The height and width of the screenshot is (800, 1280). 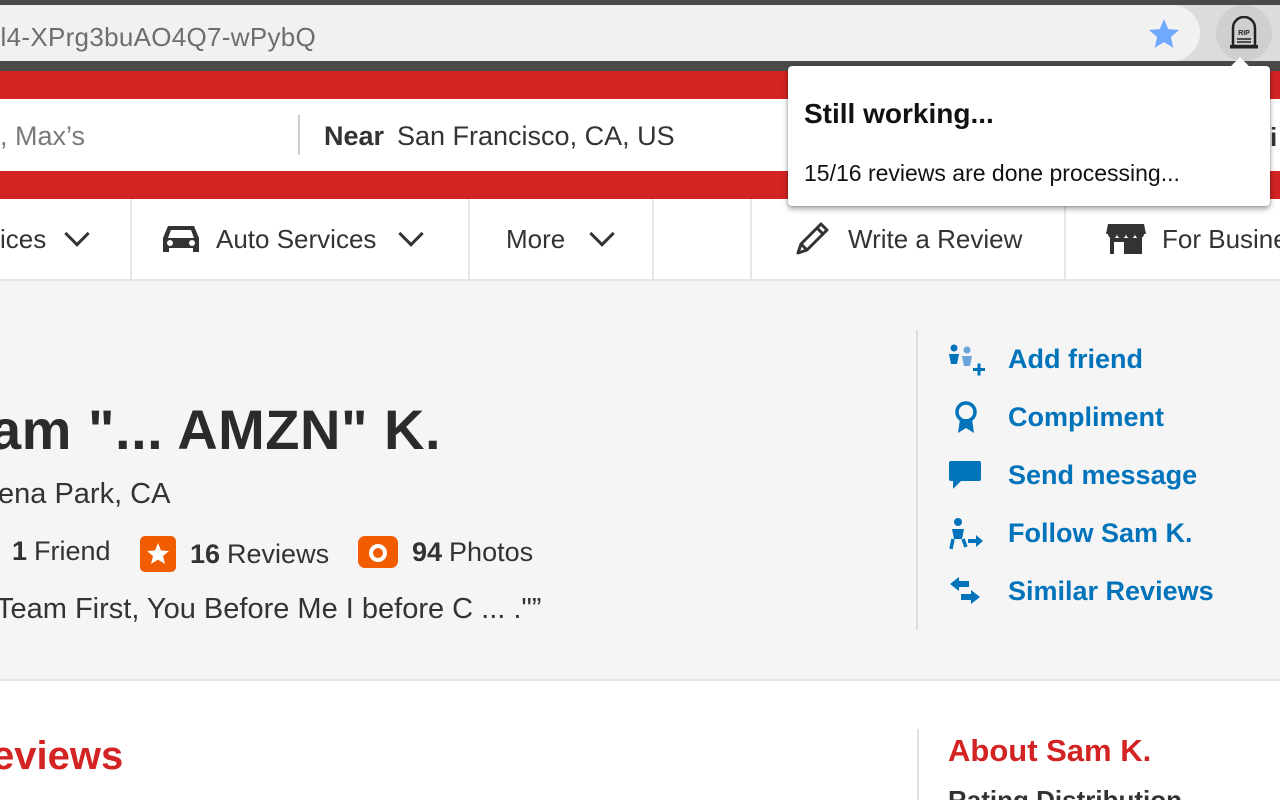 I want to click on similar-reviews-label: Similar Reviews, so click(x=1111, y=591).